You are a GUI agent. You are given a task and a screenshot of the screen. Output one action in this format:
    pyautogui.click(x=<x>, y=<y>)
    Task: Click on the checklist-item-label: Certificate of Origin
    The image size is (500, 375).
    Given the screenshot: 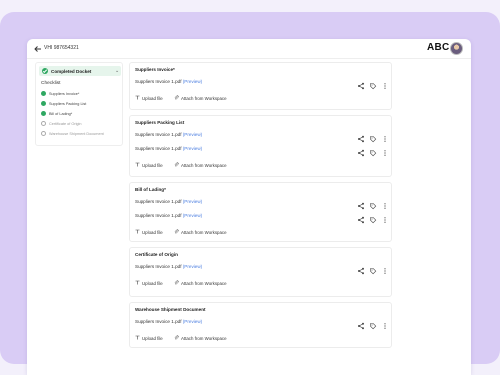 What is the action you would take?
    pyautogui.click(x=65, y=123)
    